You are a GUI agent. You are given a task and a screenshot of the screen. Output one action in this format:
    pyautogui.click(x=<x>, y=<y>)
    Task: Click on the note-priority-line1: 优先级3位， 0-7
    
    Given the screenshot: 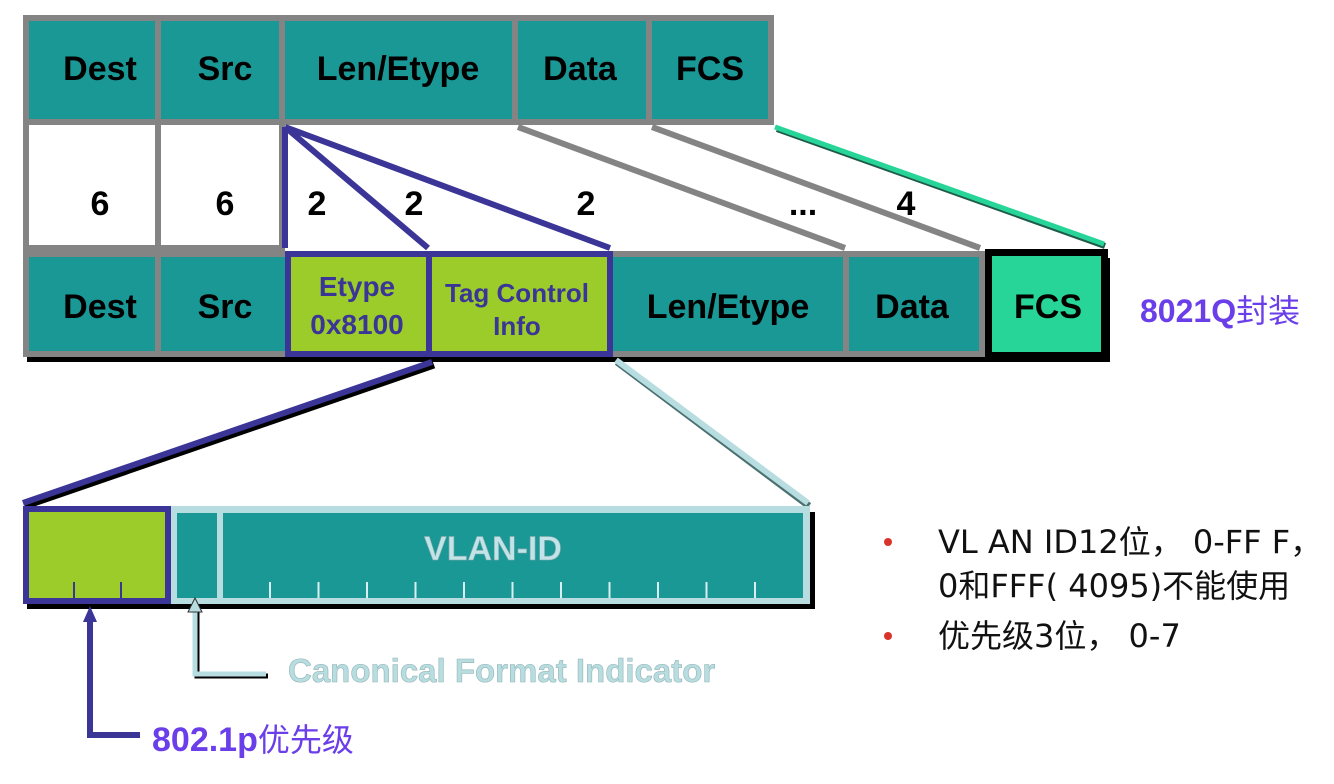 What is the action you would take?
    pyautogui.click(x=1059, y=636)
    